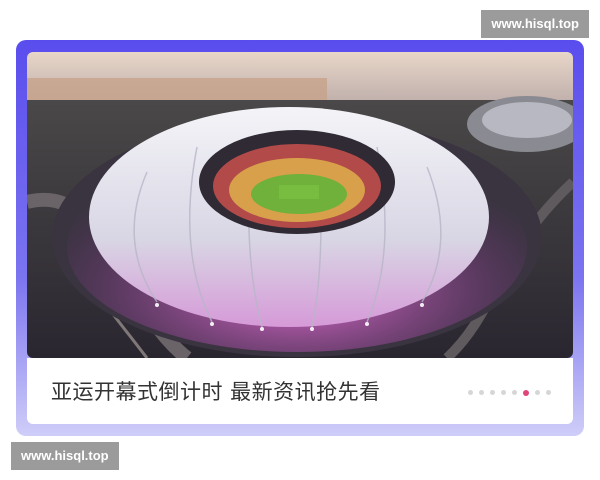 This screenshot has height=480, width=600. I want to click on caption-bar: 亚运开幕式倒计时 最新资讯抢先看, so click(300, 391).